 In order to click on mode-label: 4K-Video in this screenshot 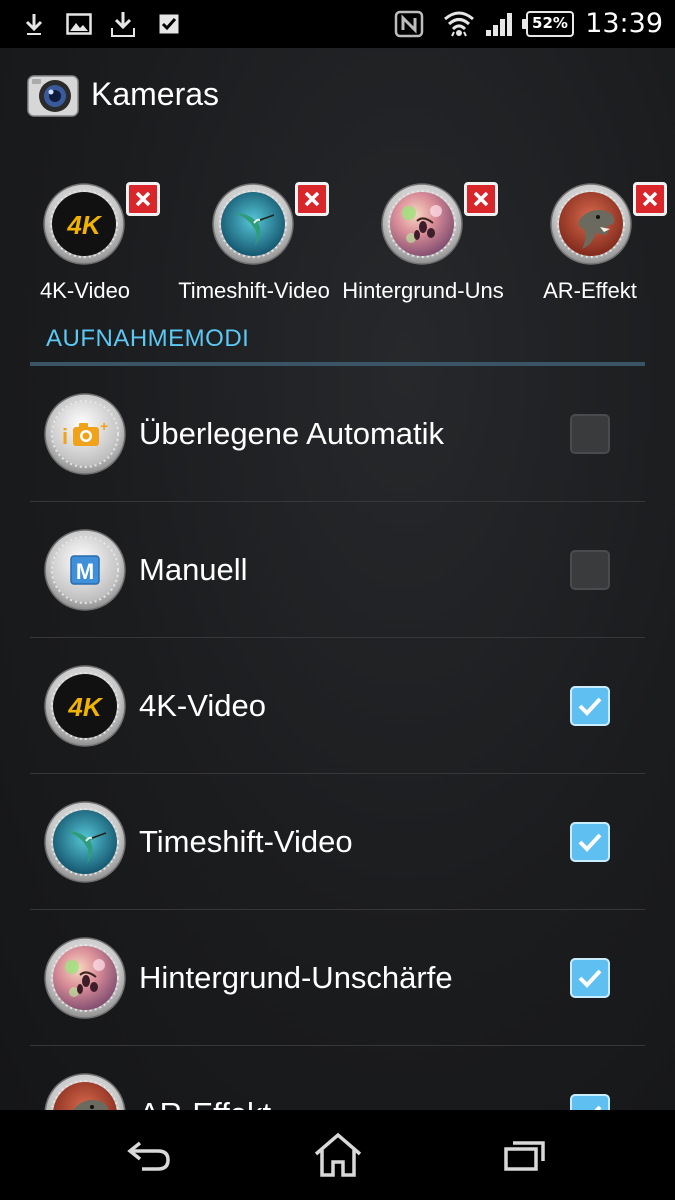, I will do `click(202, 705)`.